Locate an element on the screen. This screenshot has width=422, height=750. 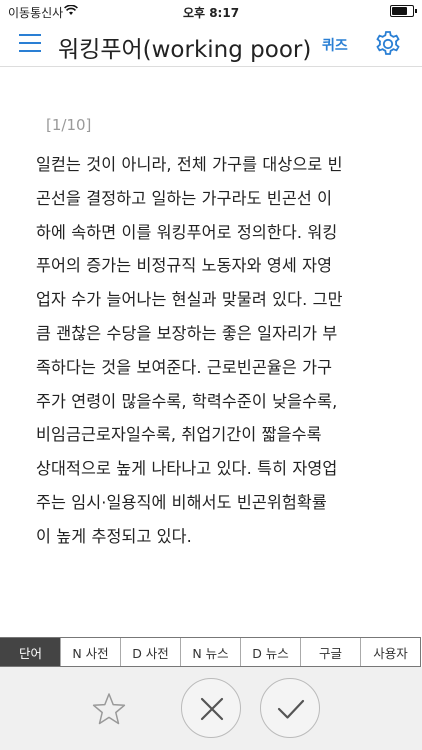
status-bar: 이동통신사 오후 8:17 is located at coordinates (211, 11).